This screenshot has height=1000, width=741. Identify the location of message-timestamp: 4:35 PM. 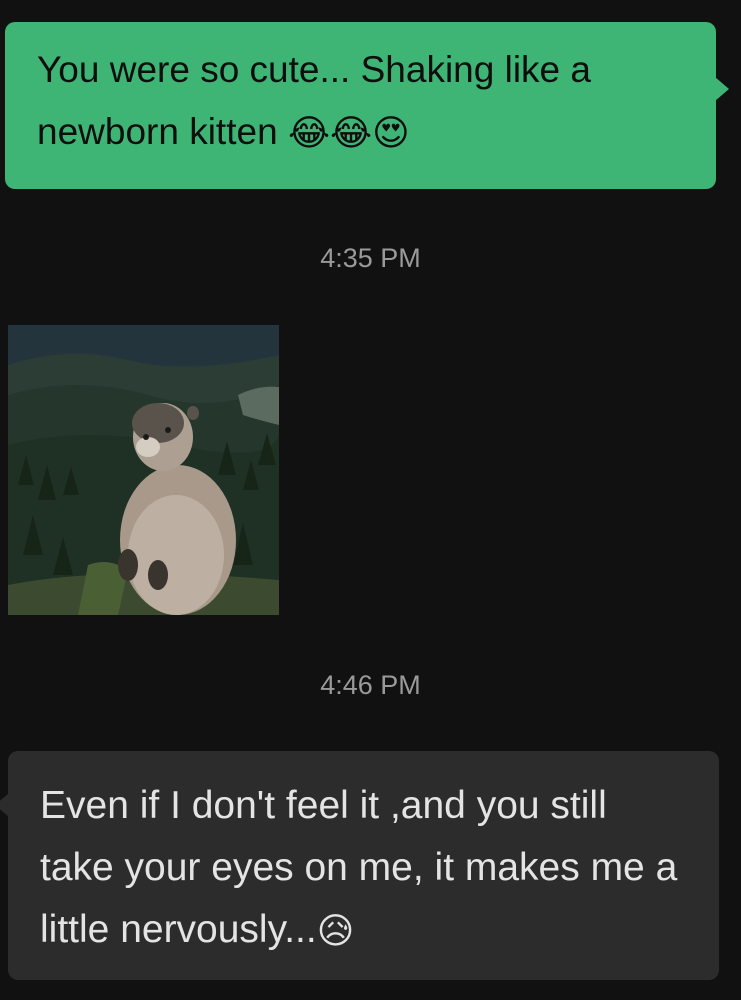
(370, 258).